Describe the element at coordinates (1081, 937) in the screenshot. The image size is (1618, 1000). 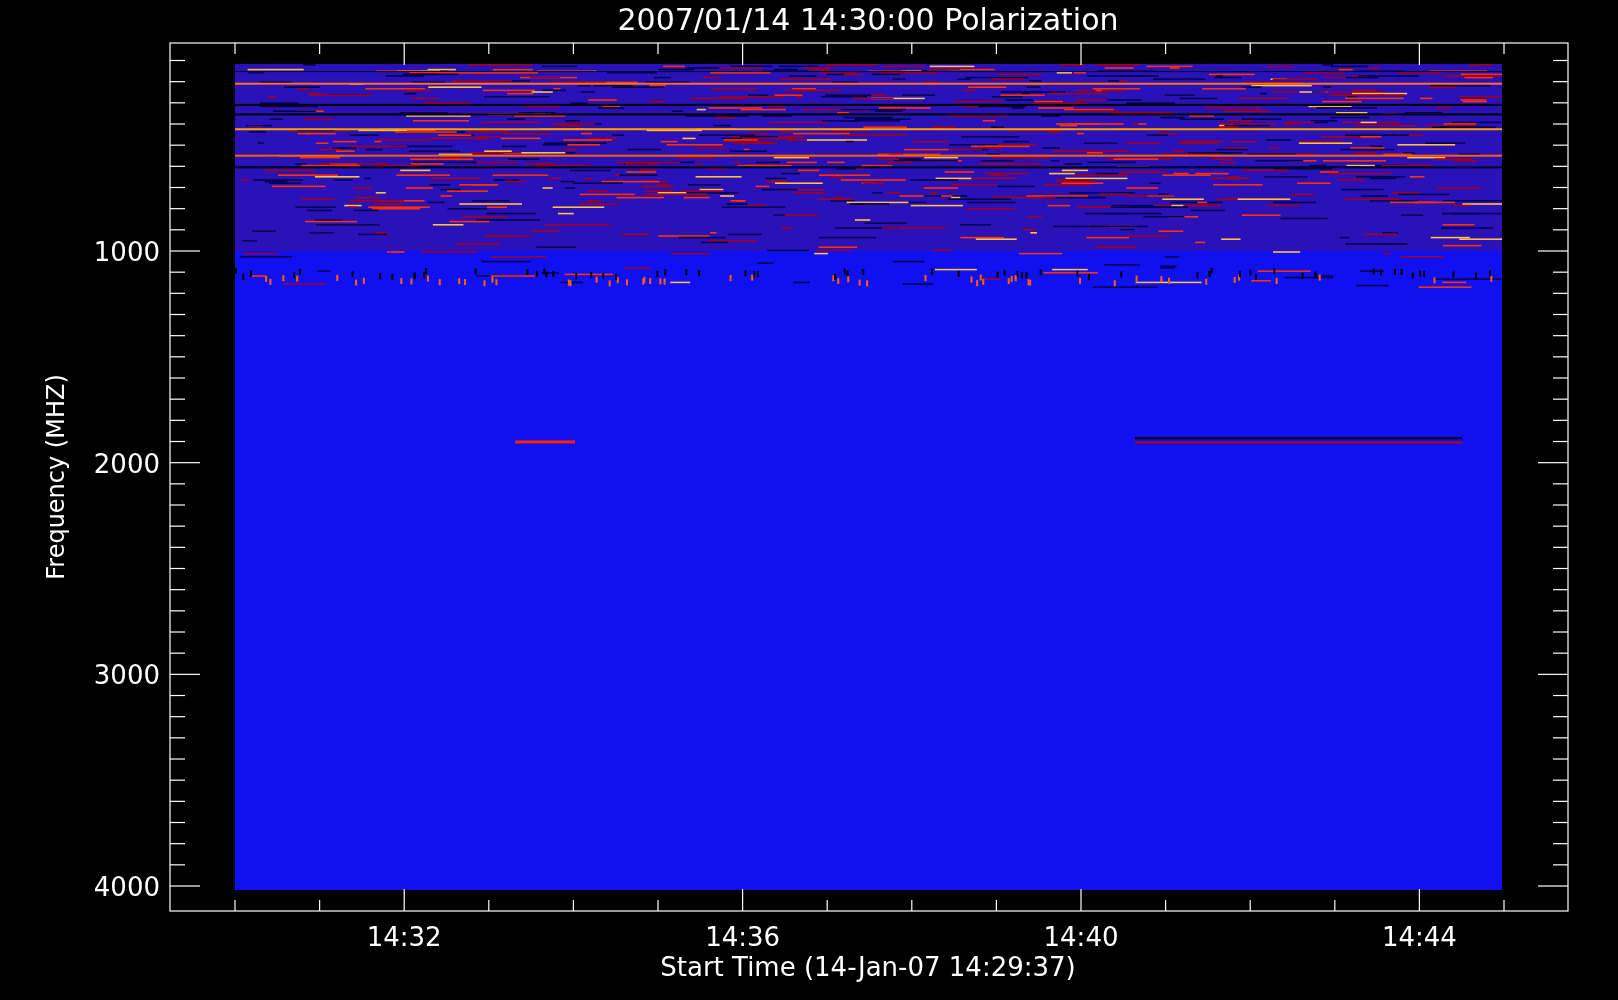
I see `x-tick-label: 14:40` at that location.